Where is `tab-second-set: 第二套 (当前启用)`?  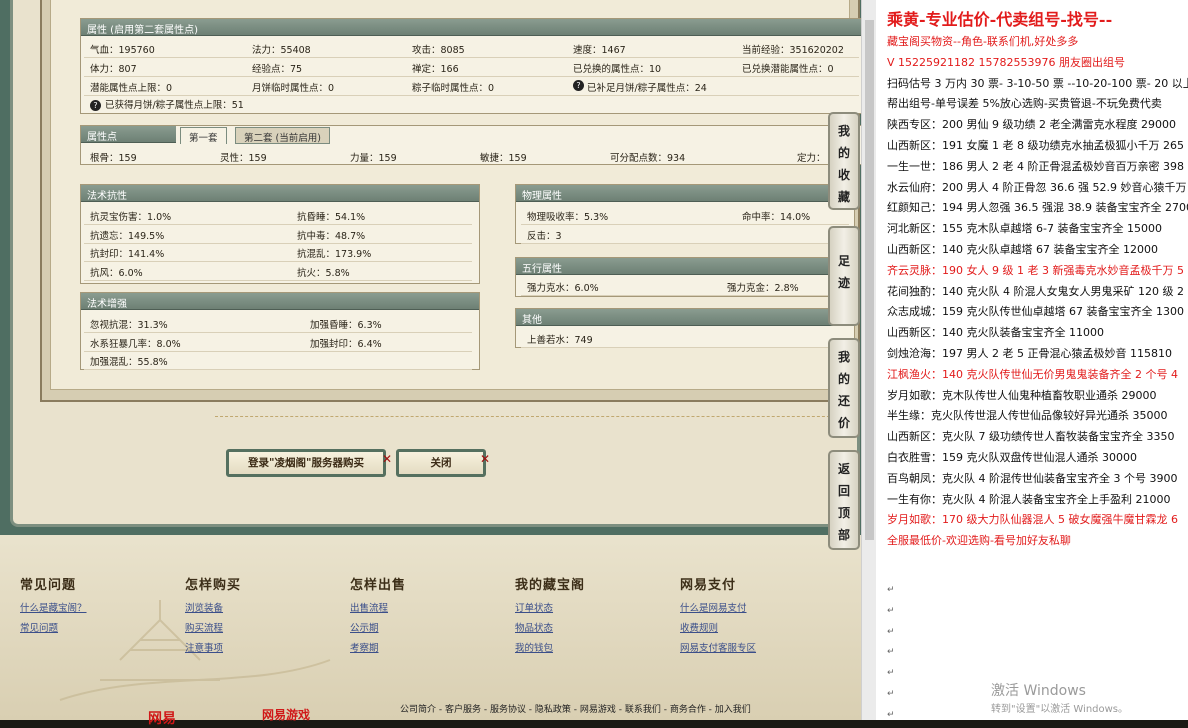
tab-second-set: 第二套 (当前启用) is located at coordinates (282, 135).